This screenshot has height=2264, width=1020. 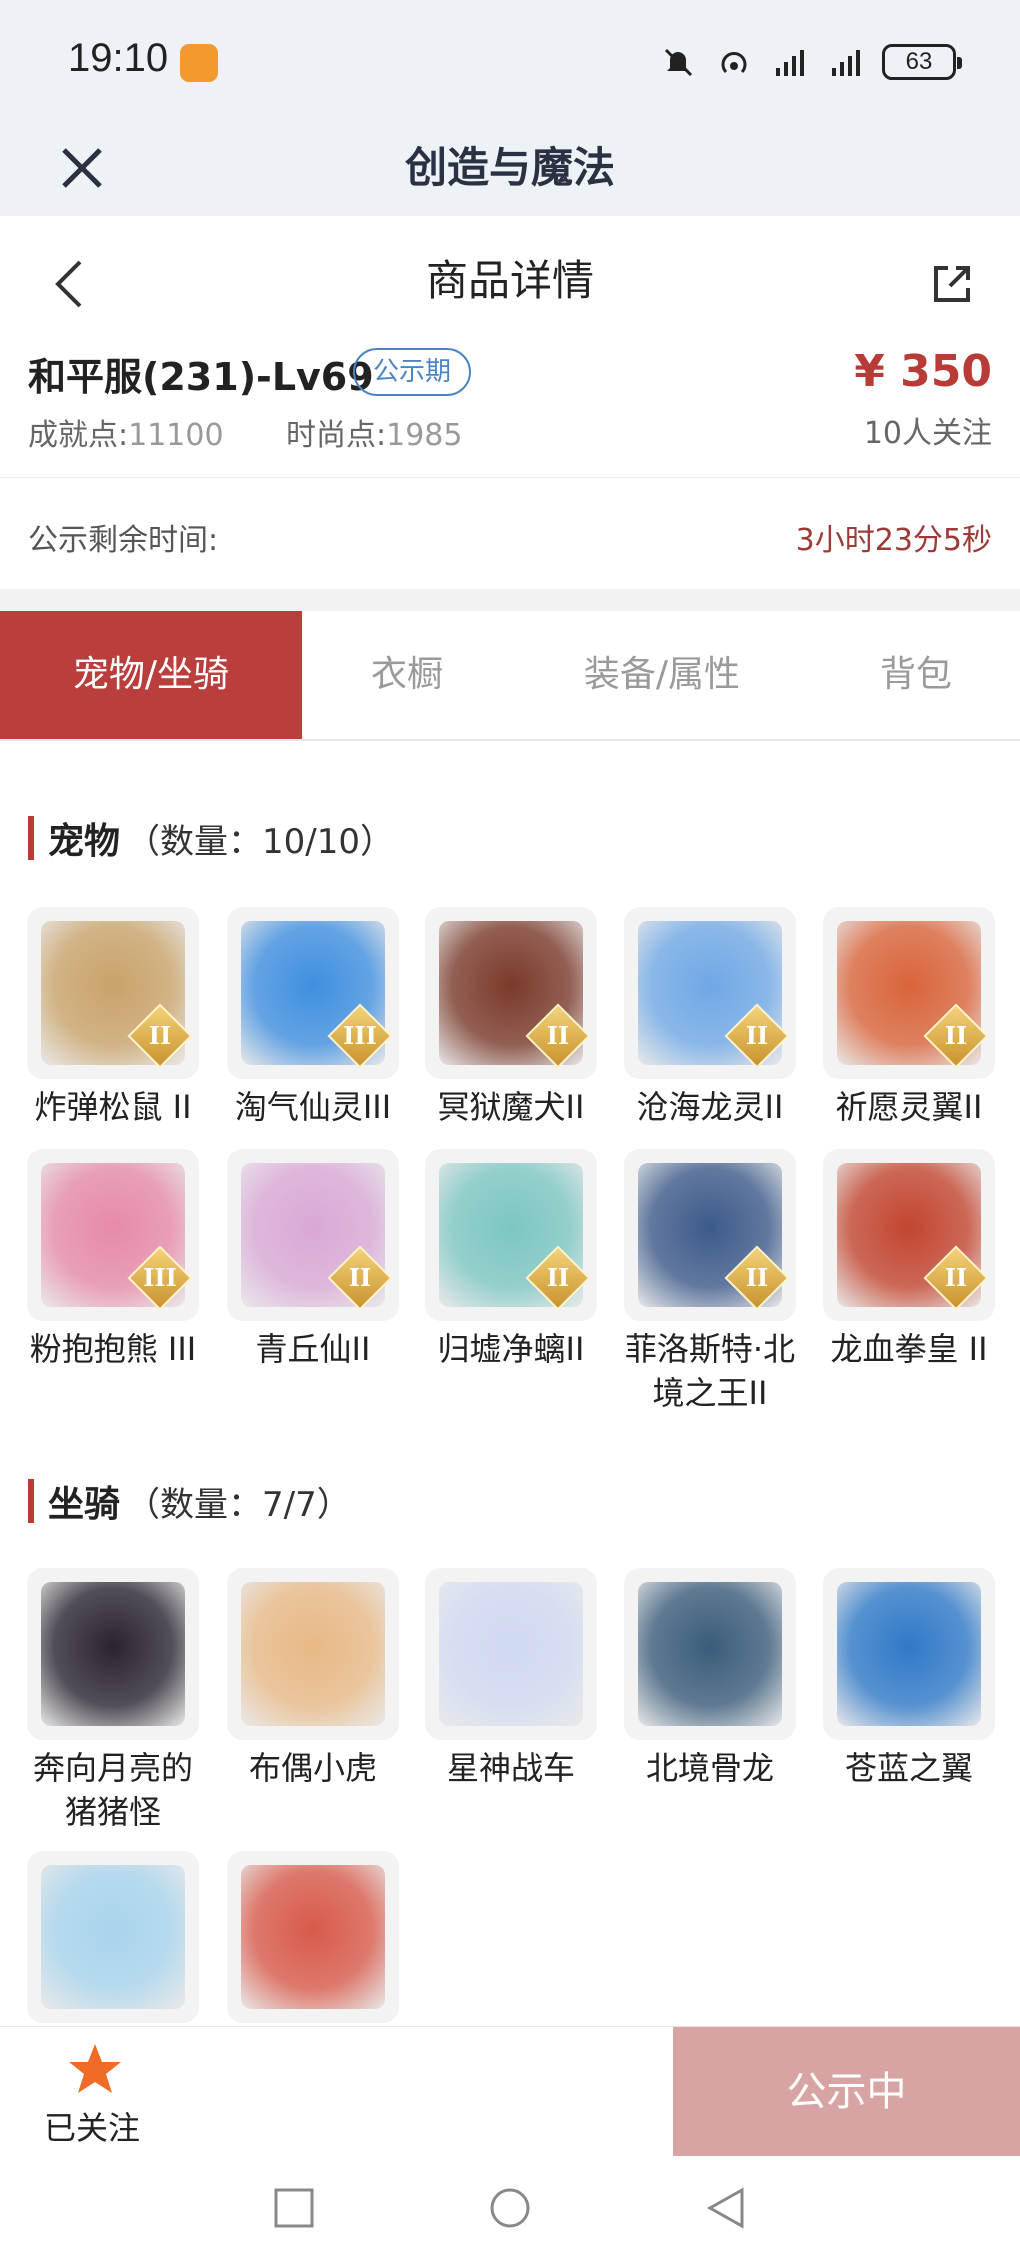 What do you see at coordinates (112, 1790) in the screenshot?
I see `item-label: 奔向月亮的猪猪怪` at bounding box center [112, 1790].